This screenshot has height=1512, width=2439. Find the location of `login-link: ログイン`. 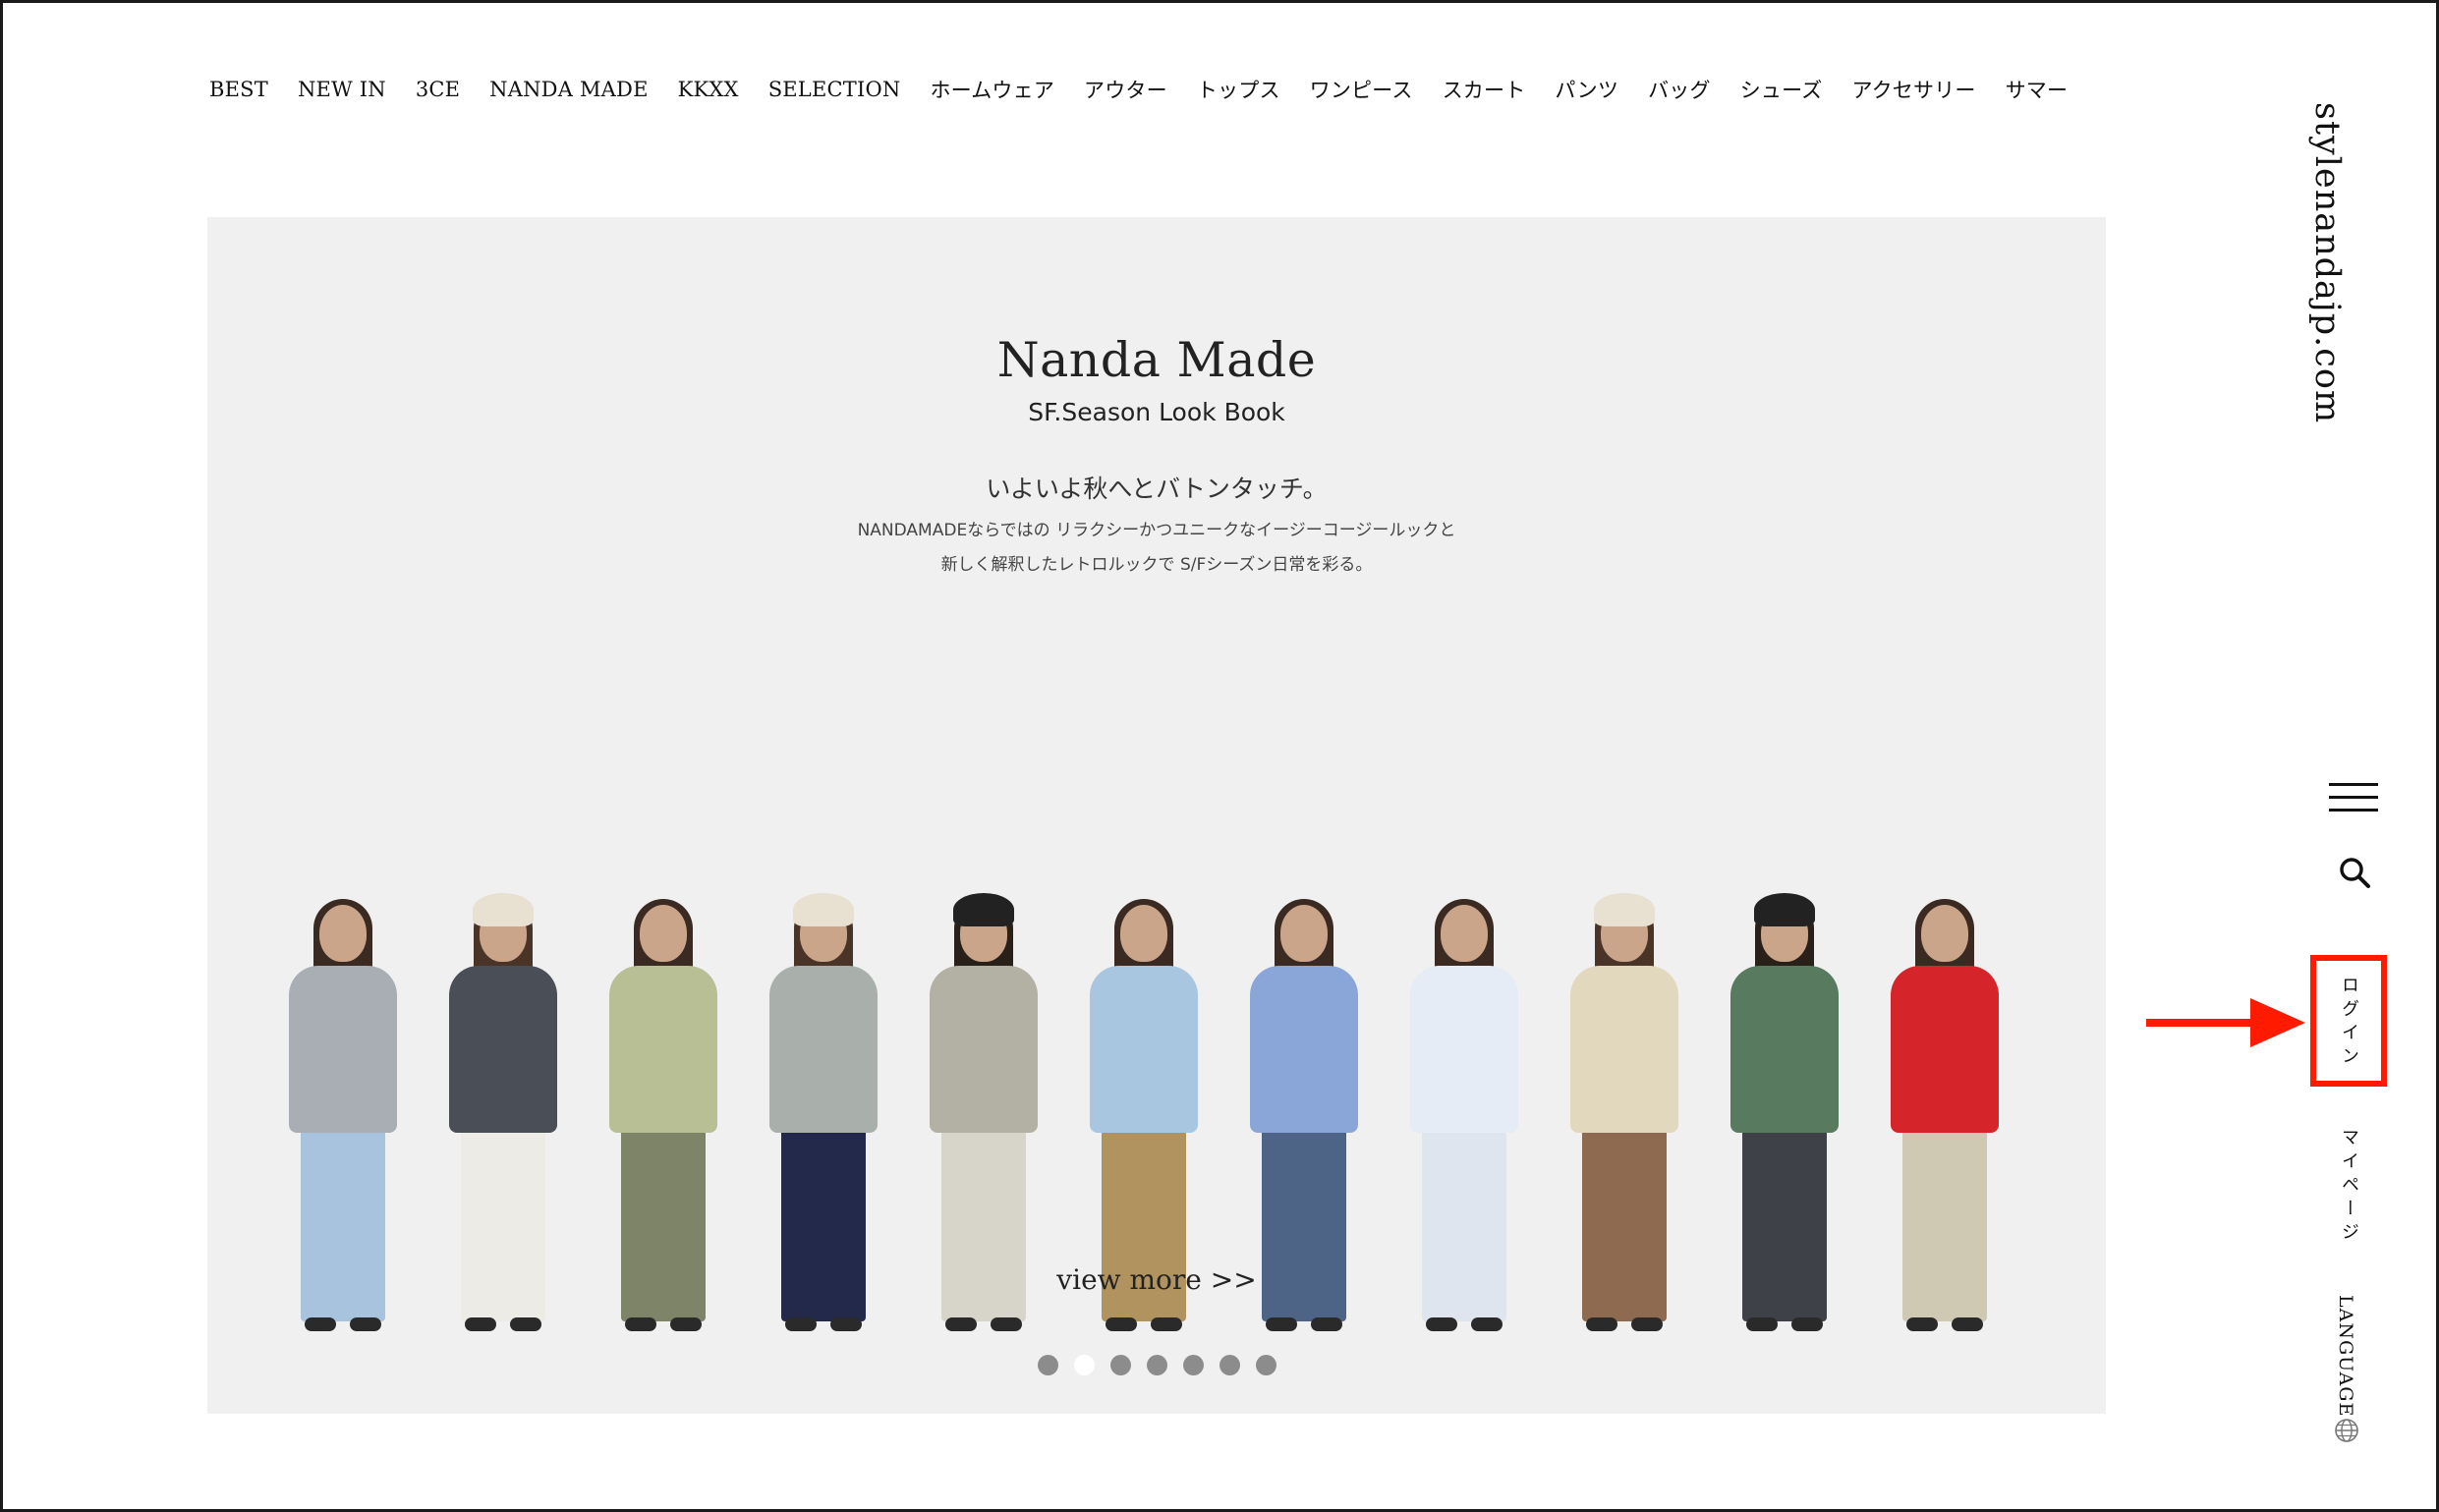

login-link: ログイン is located at coordinates (2348, 1023).